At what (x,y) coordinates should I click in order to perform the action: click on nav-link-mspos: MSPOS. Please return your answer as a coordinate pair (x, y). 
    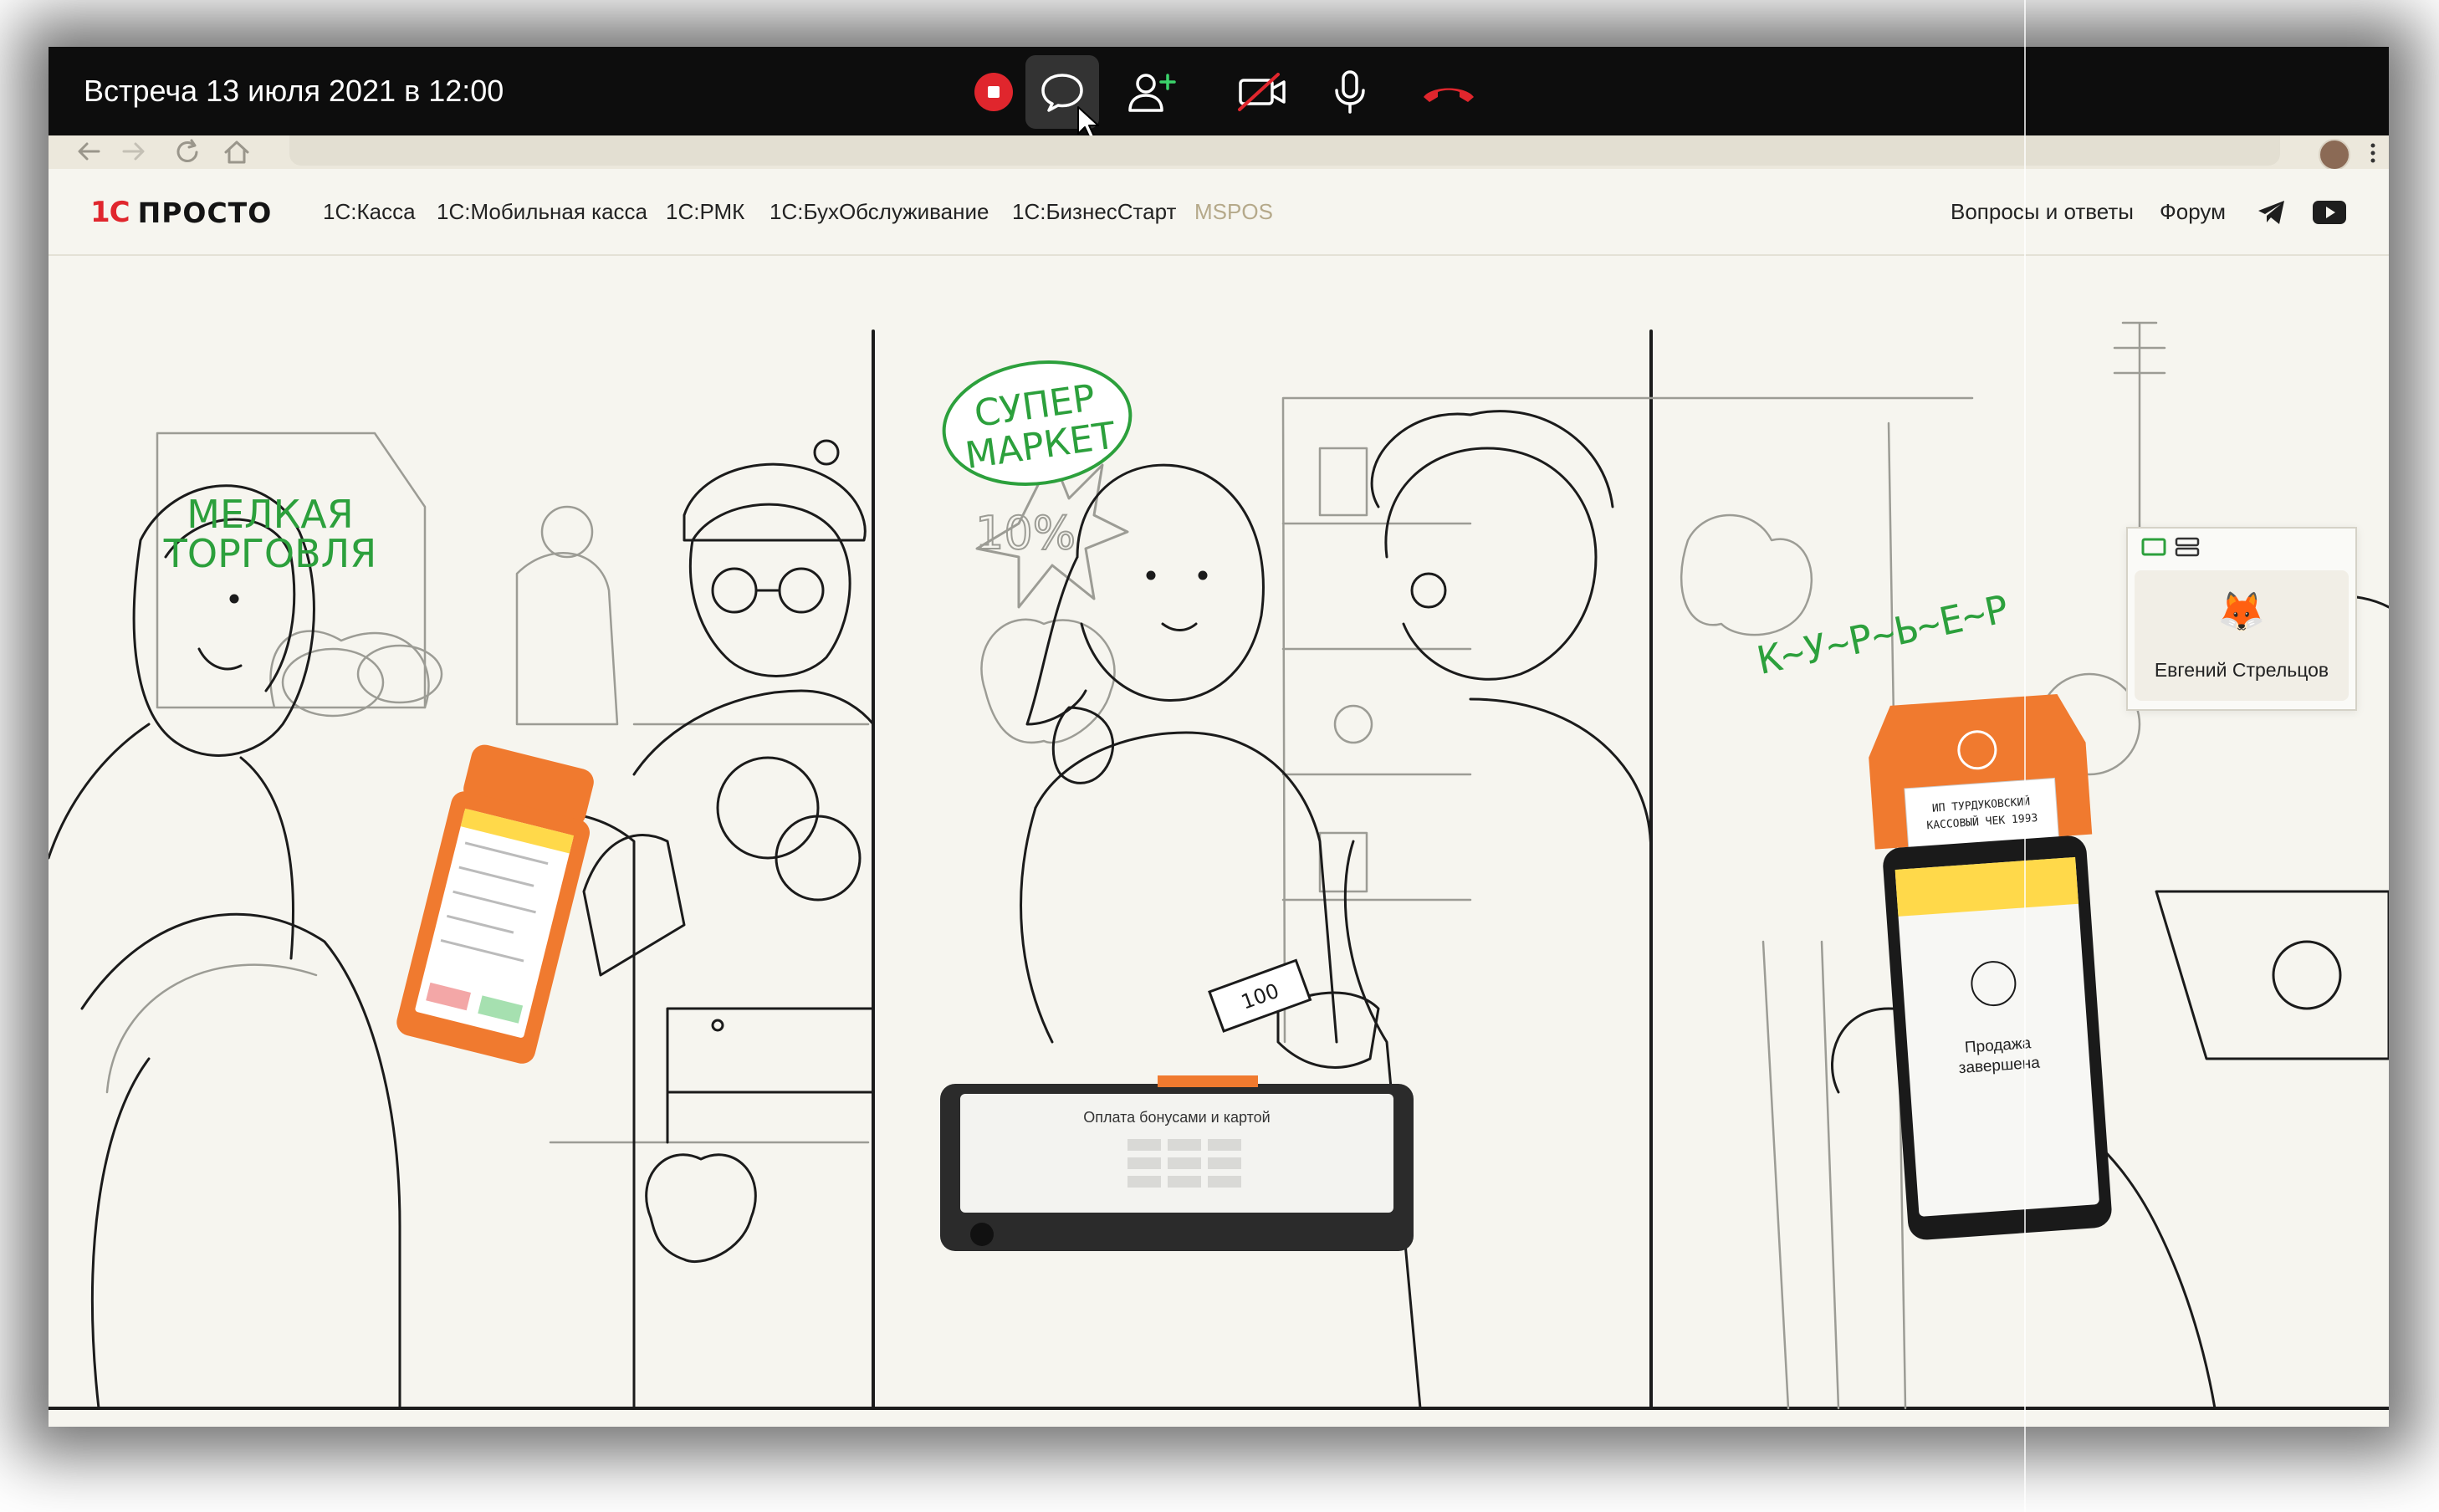
    Looking at the image, I should click on (1234, 211).